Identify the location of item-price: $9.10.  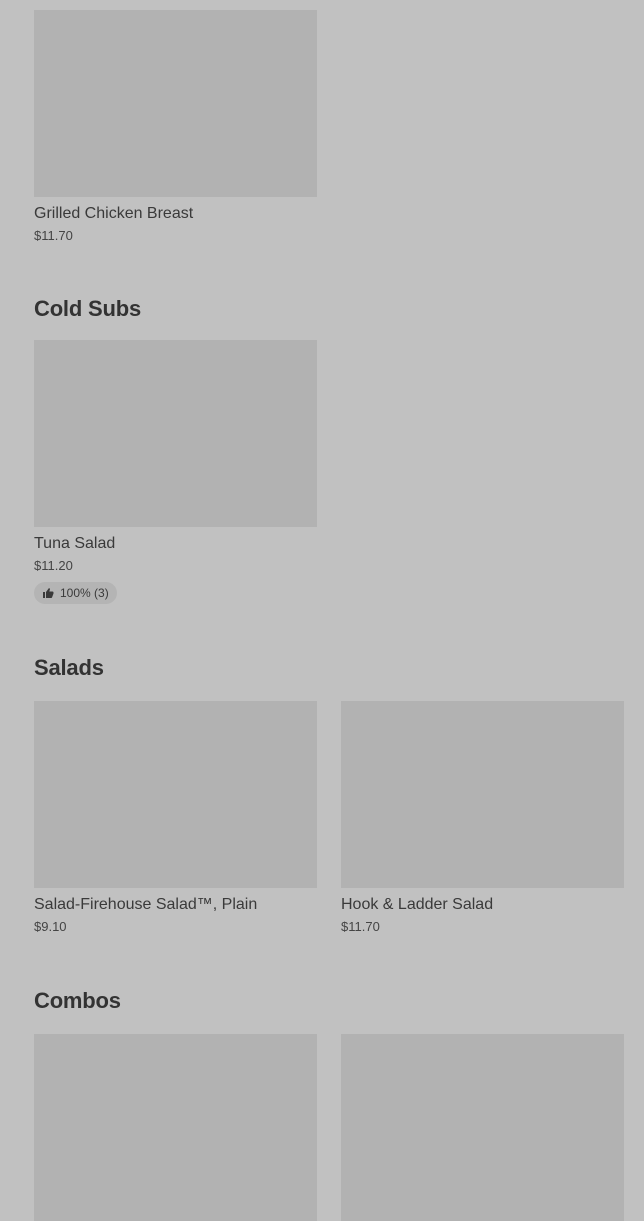
(50, 926).